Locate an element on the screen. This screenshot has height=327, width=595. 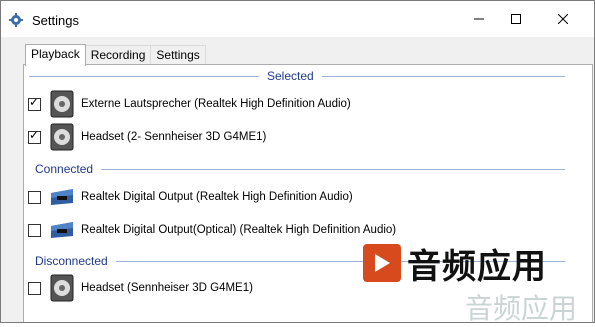
maximize-button is located at coordinates (516, 19).